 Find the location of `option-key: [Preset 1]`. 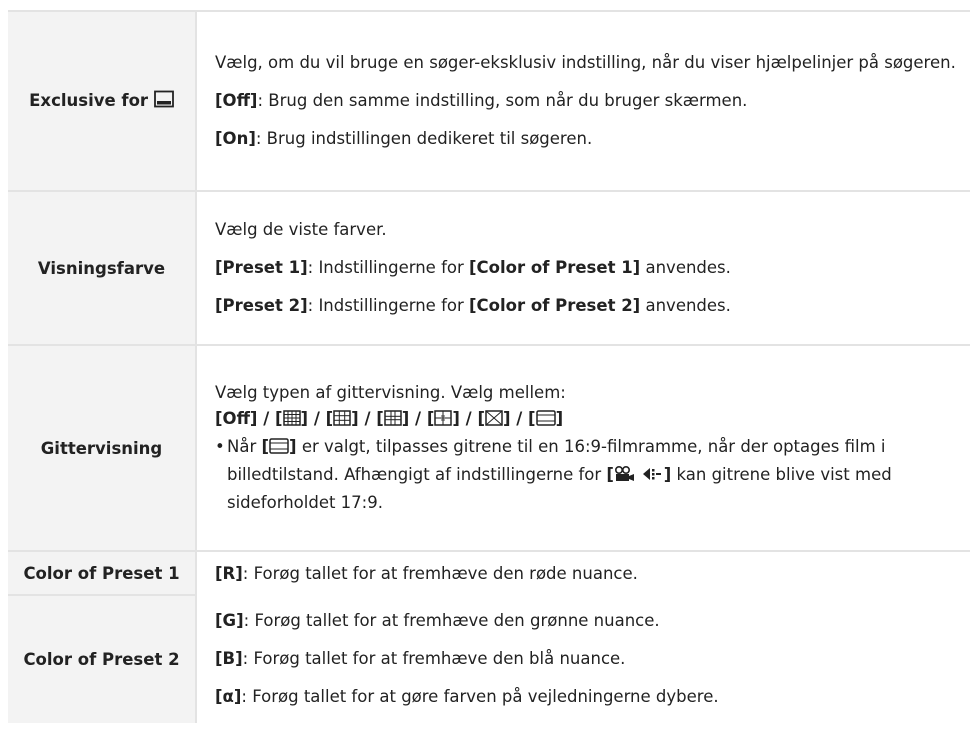

option-key: [Preset 1] is located at coordinates (261, 267).